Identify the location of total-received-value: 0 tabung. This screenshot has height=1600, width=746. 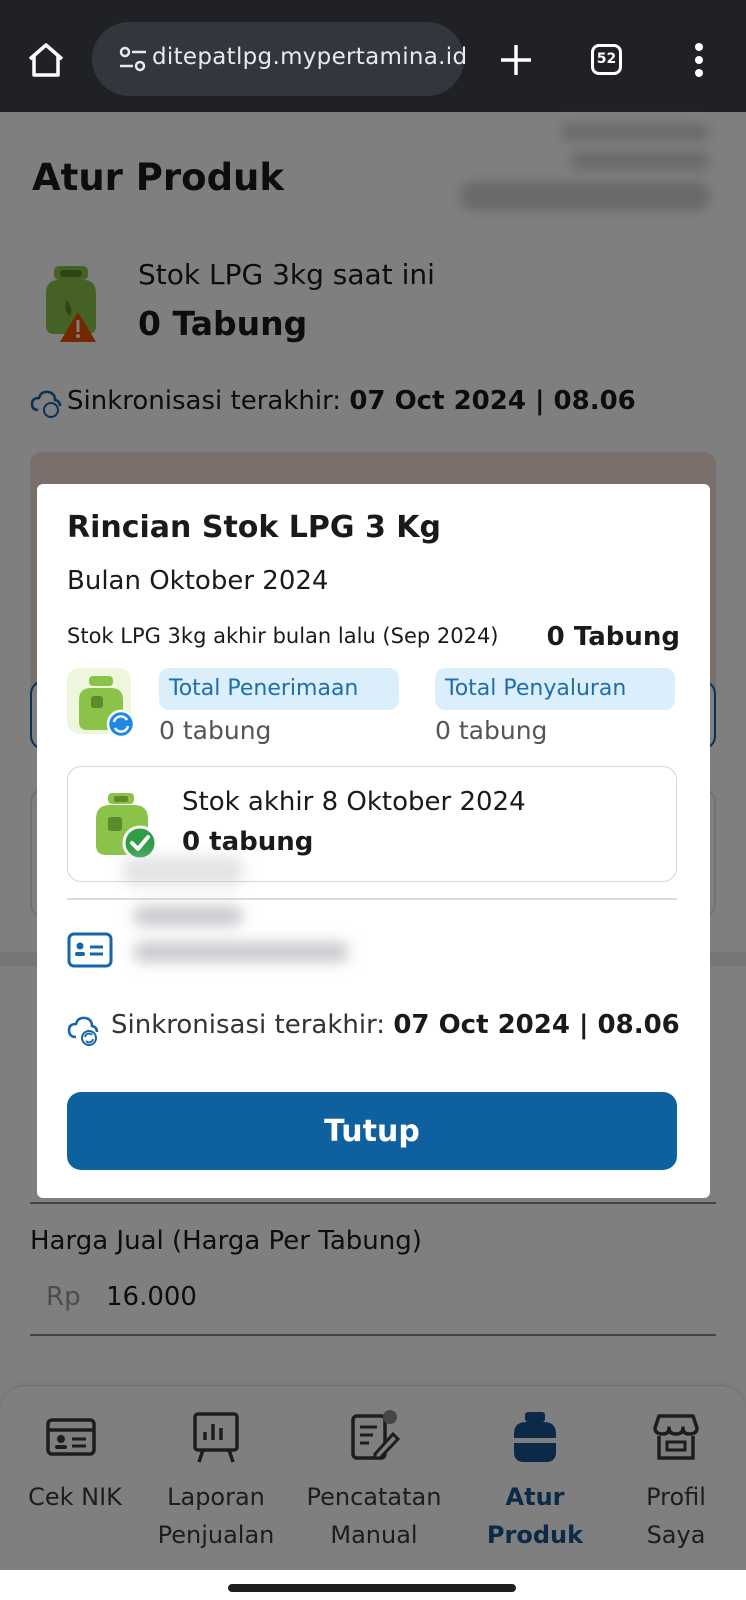
(215, 730).